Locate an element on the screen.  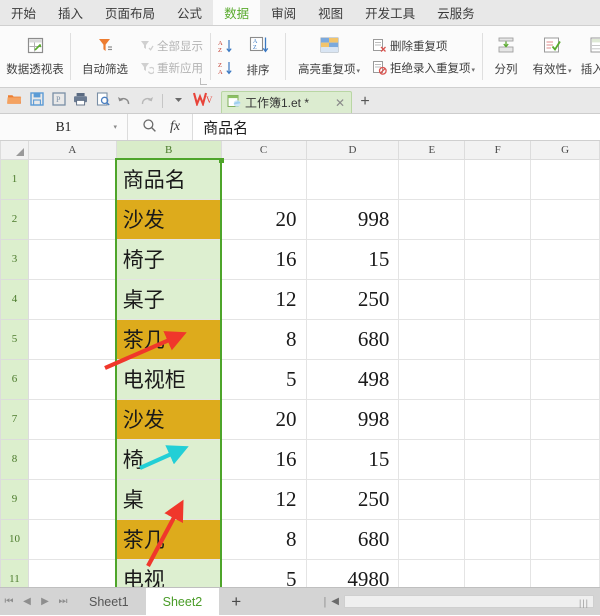
cell-C4: 12 is located at coordinates (263, 299).